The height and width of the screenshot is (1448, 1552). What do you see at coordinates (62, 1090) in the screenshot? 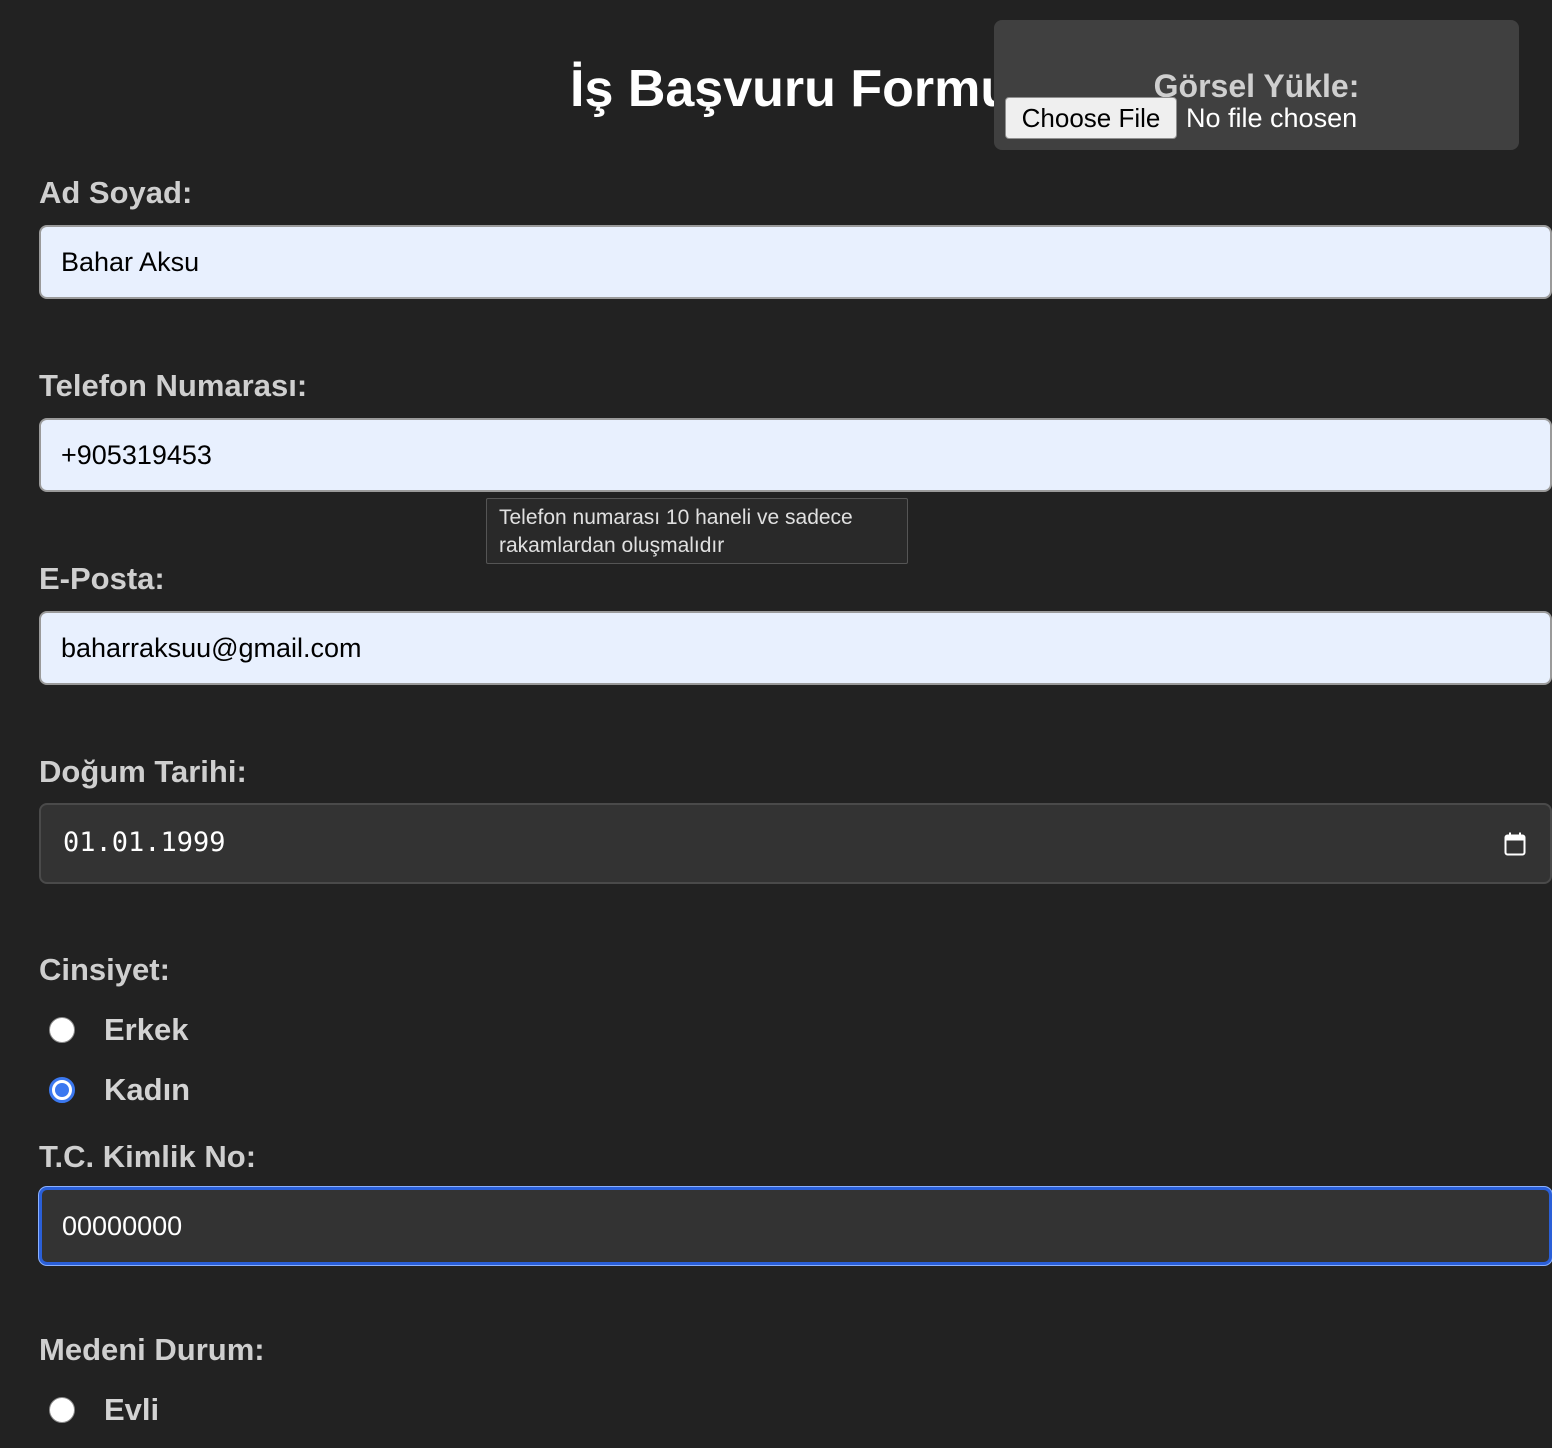
I see `gender-female-radio` at bounding box center [62, 1090].